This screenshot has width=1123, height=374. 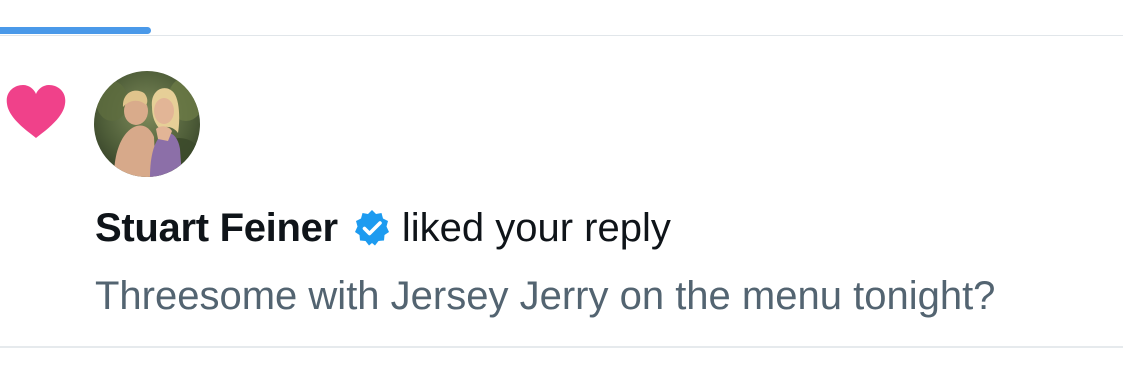 I want to click on avatar, so click(x=147, y=124).